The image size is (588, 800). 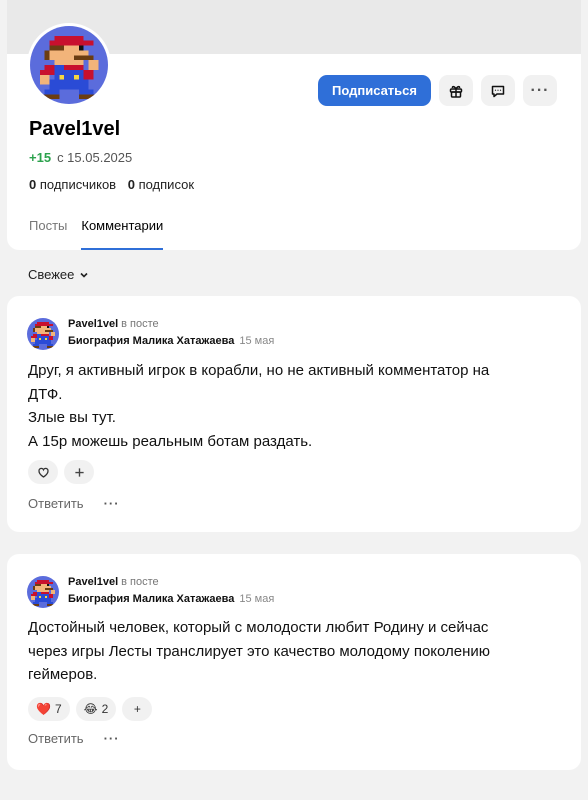 I want to click on profile-tabs: Посты Комментарии, so click(x=96, y=234).